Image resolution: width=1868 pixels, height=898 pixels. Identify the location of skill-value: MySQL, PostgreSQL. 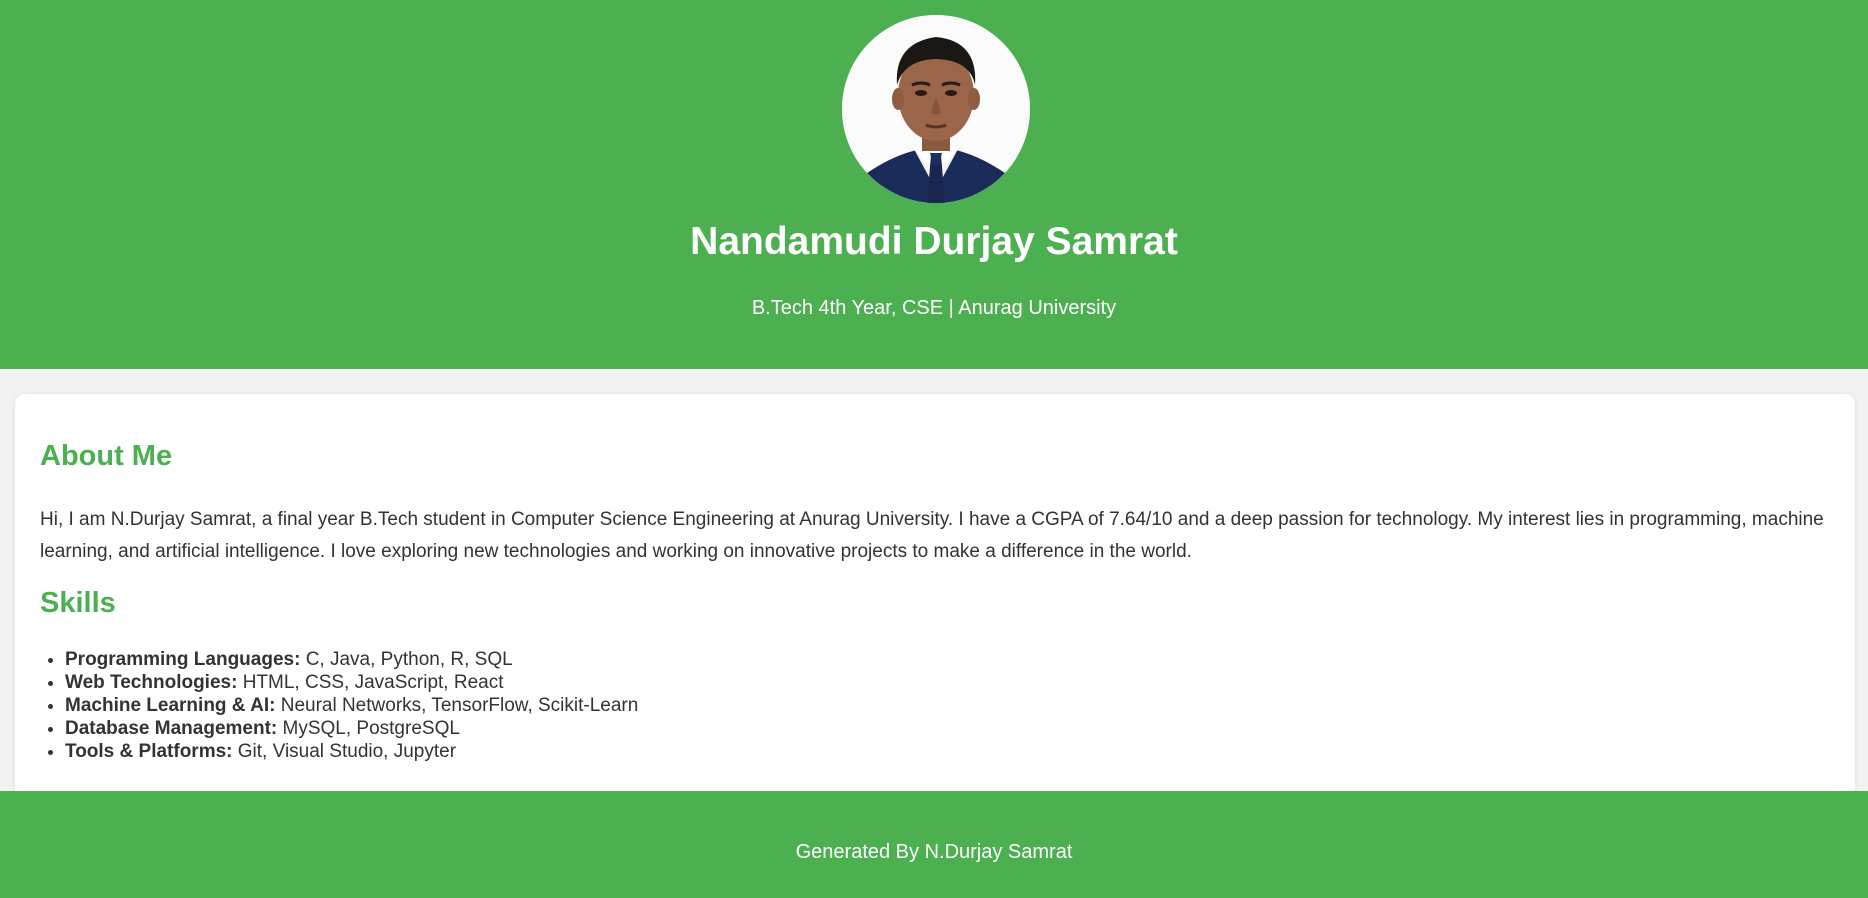
(368, 728).